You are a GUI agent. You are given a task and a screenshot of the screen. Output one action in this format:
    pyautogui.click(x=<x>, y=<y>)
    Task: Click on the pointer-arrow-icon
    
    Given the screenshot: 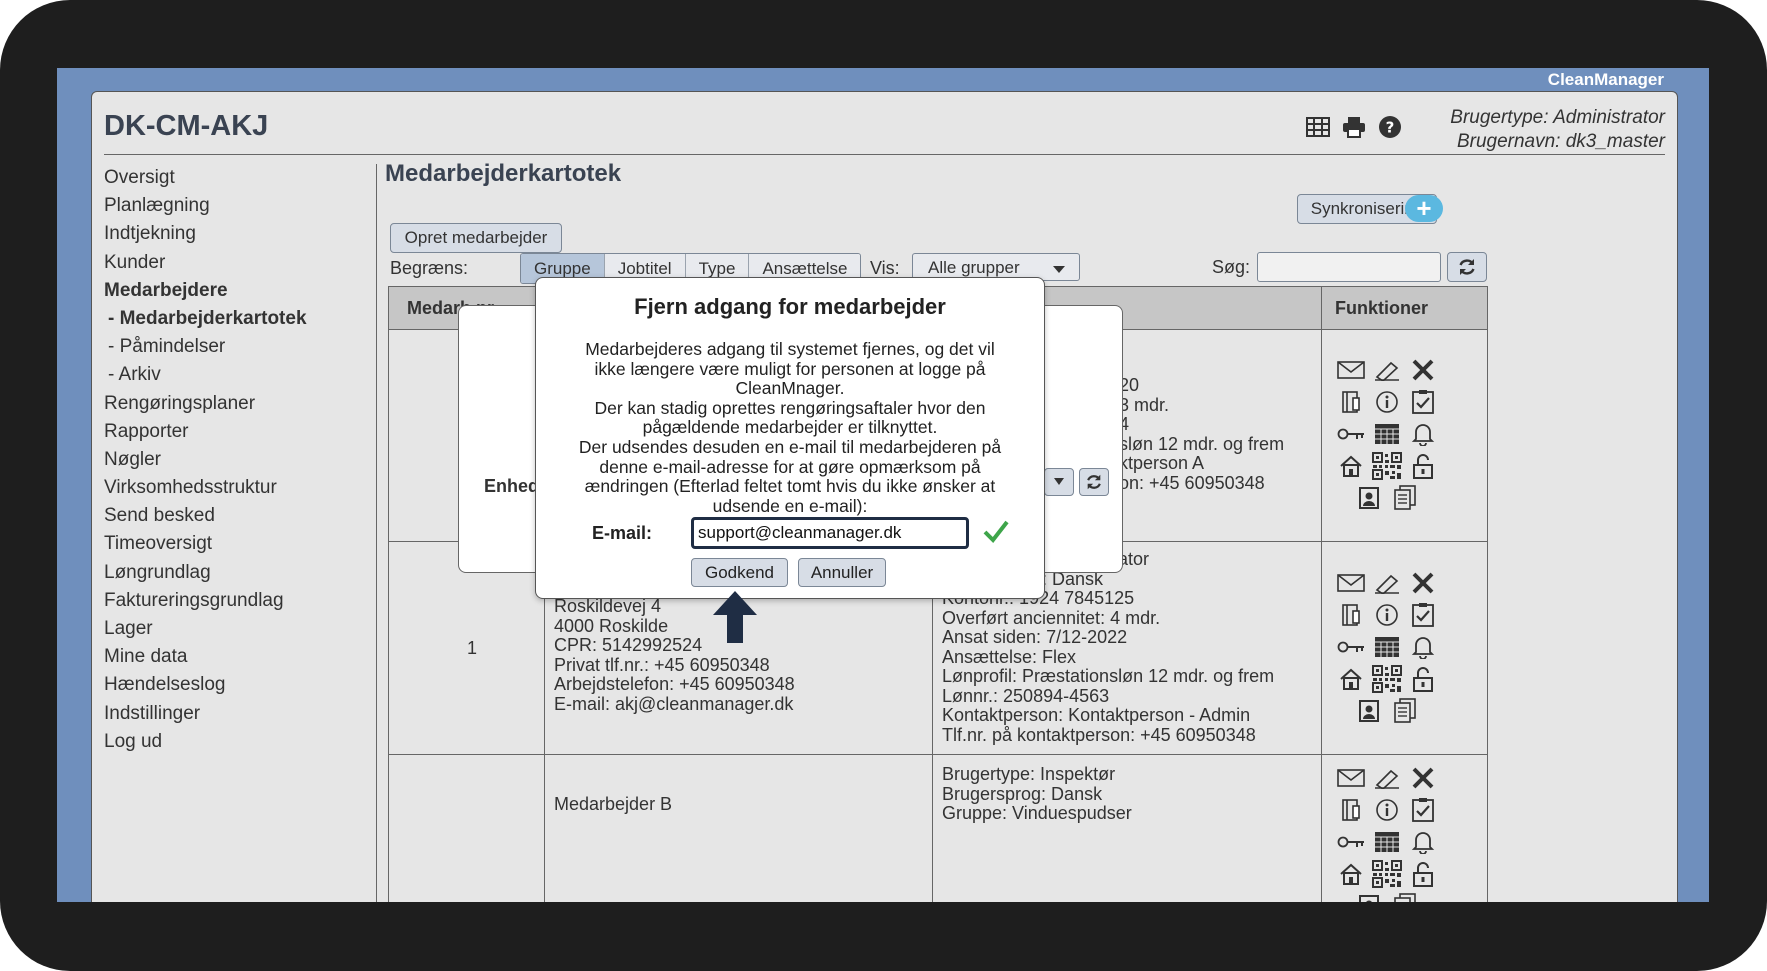 What is the action you would take?
    pyautogui.click(x=735, y=617)
    